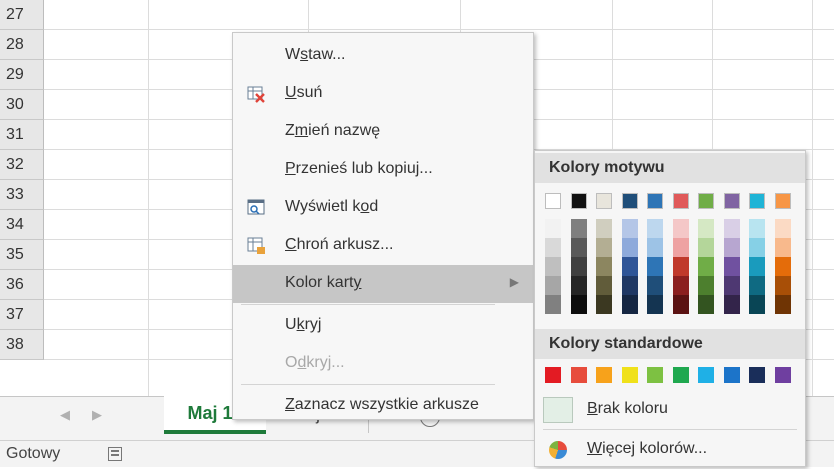  What do you see at coordinates (22, 165) in the screenshot?
I see `row-header: 32` at bounding box center [22, 165].